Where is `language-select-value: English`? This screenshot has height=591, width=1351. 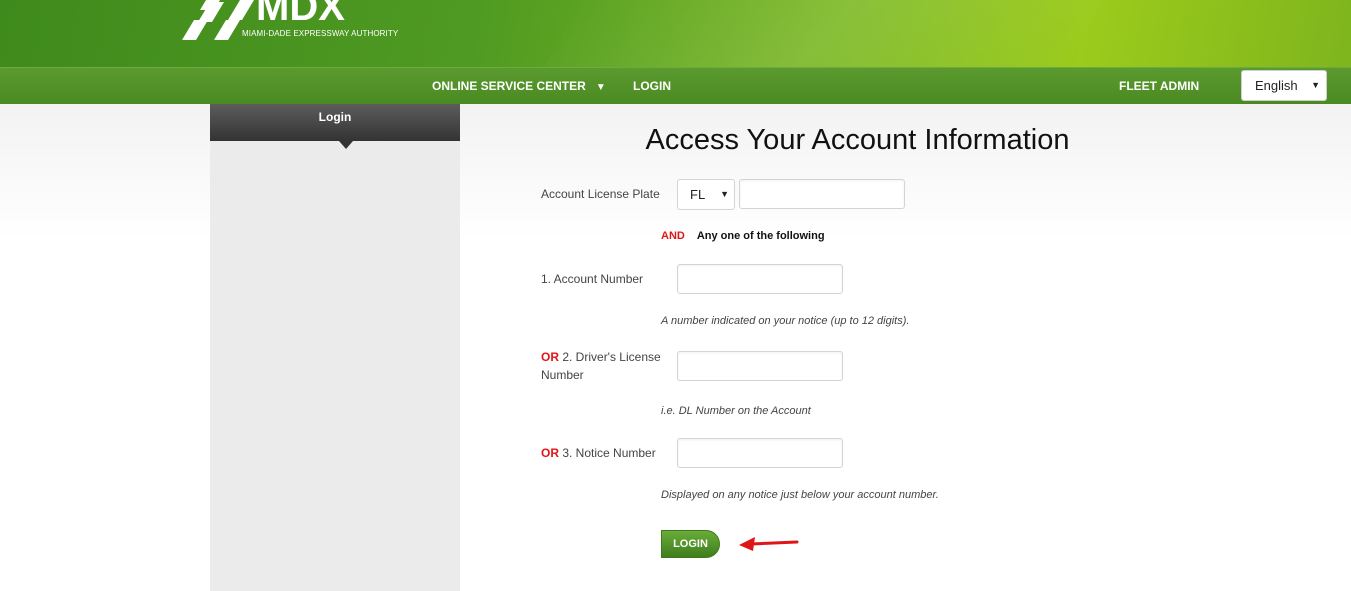
language-select-value: English is located at coordinates (1276, 85).